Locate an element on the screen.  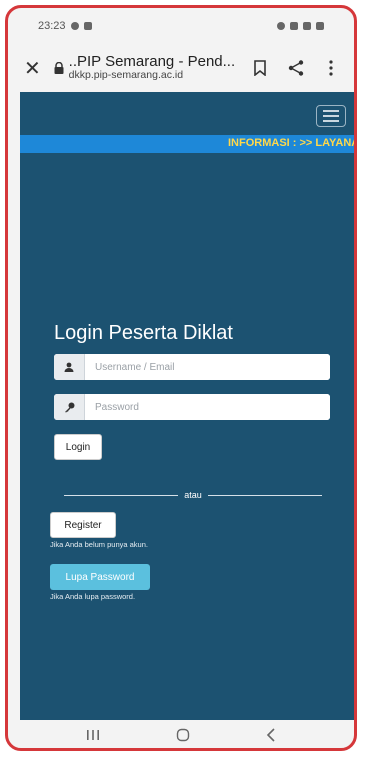
divider-text: atau is located at coordinates (193, 495).